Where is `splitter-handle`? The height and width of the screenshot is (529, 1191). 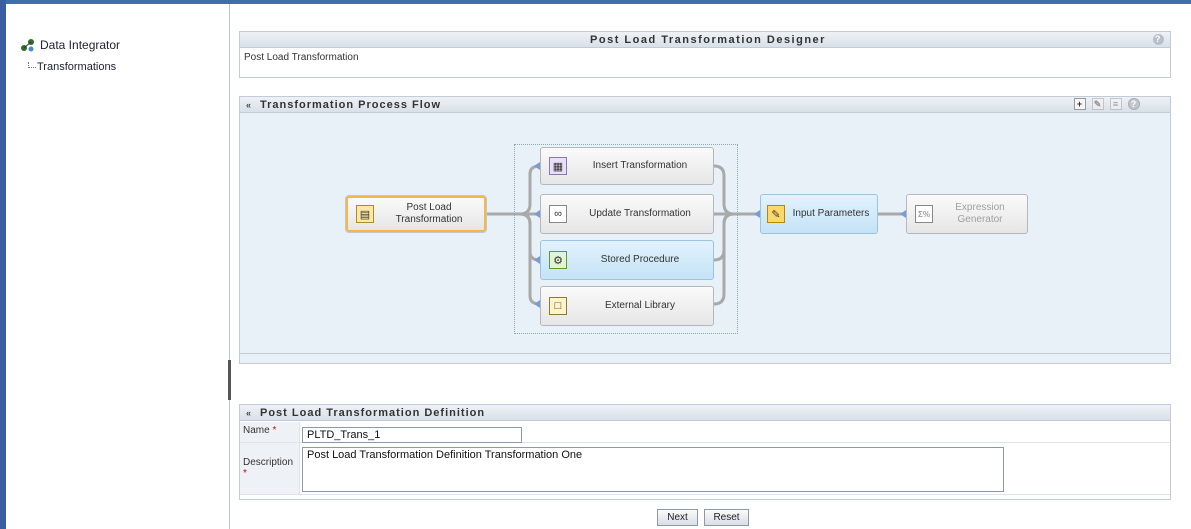 splitter-handle is located at coordinates (229, 380).